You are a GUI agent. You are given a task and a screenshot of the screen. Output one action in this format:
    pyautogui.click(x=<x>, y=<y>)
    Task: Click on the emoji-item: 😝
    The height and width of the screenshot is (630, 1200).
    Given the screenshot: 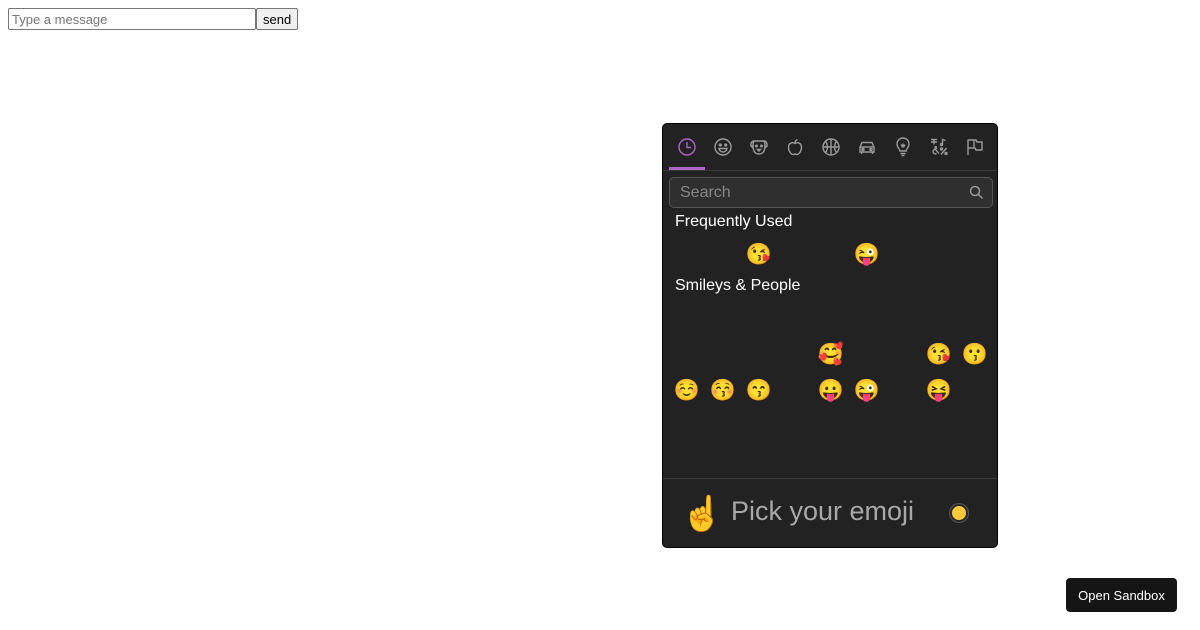 What is the action you would take?
    pyautogui.click(x=939, y=391)
    